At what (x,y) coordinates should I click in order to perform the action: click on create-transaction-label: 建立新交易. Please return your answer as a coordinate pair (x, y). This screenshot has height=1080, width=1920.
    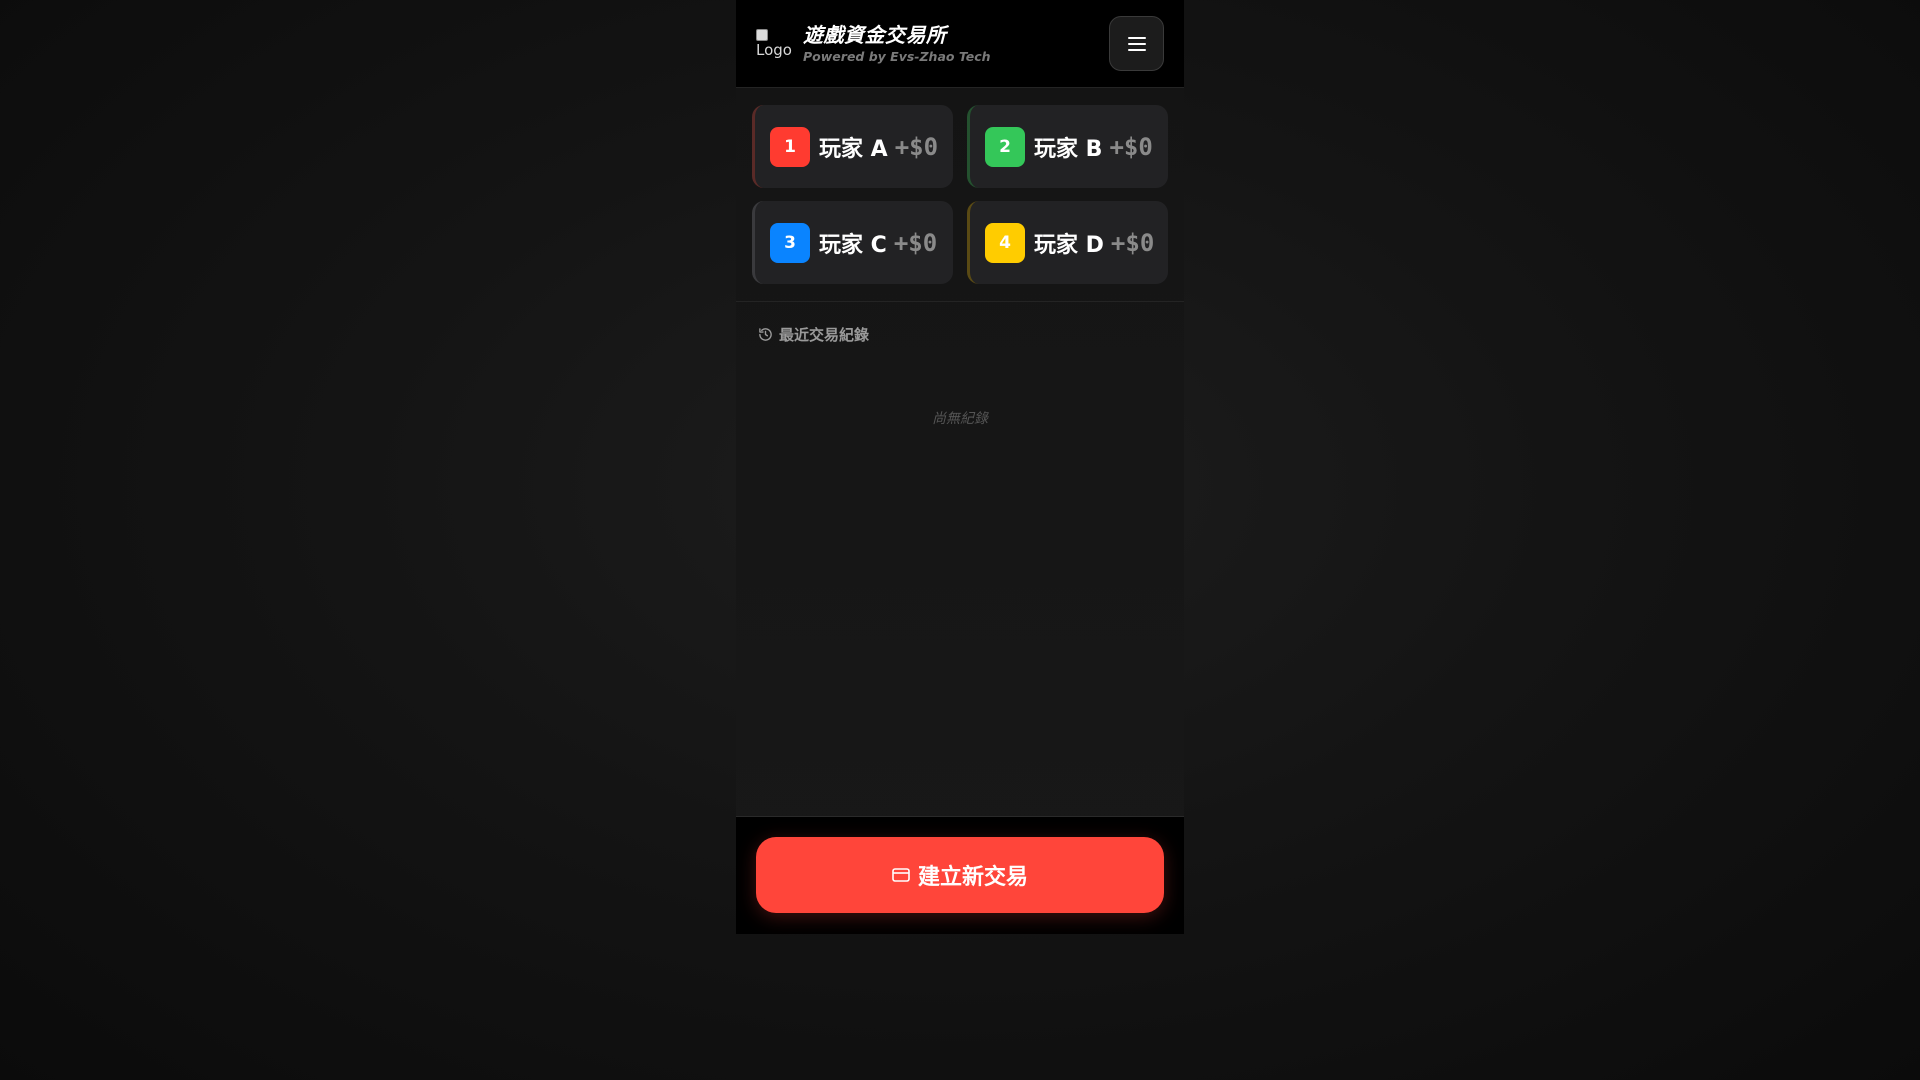
    Looking at the image, I should click on (972, 877).